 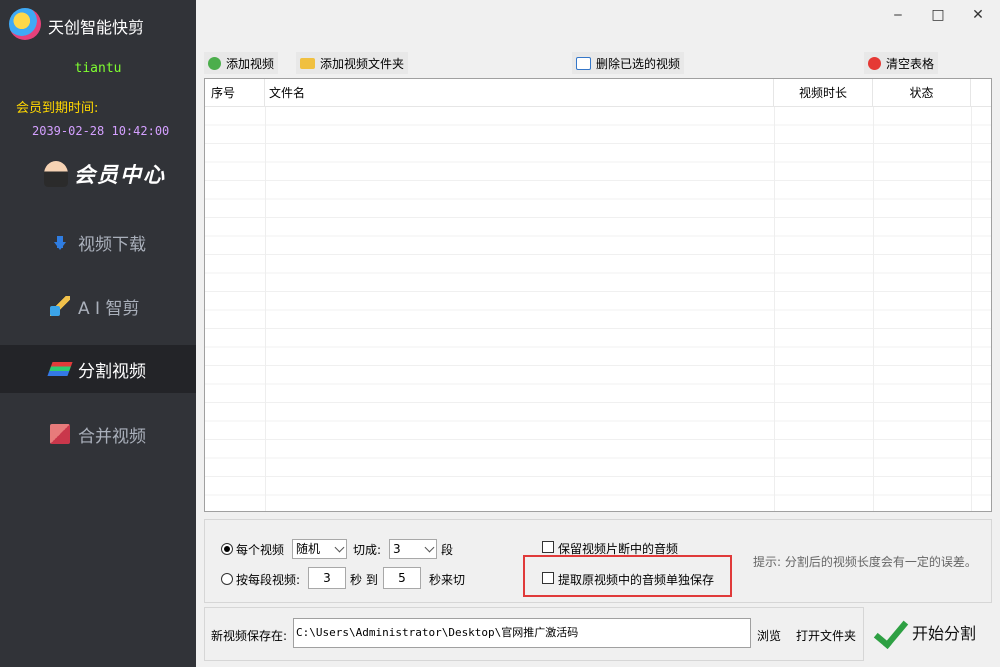 I want to click on expire-label: 会员到期时间:, so click(x=57, y=108).